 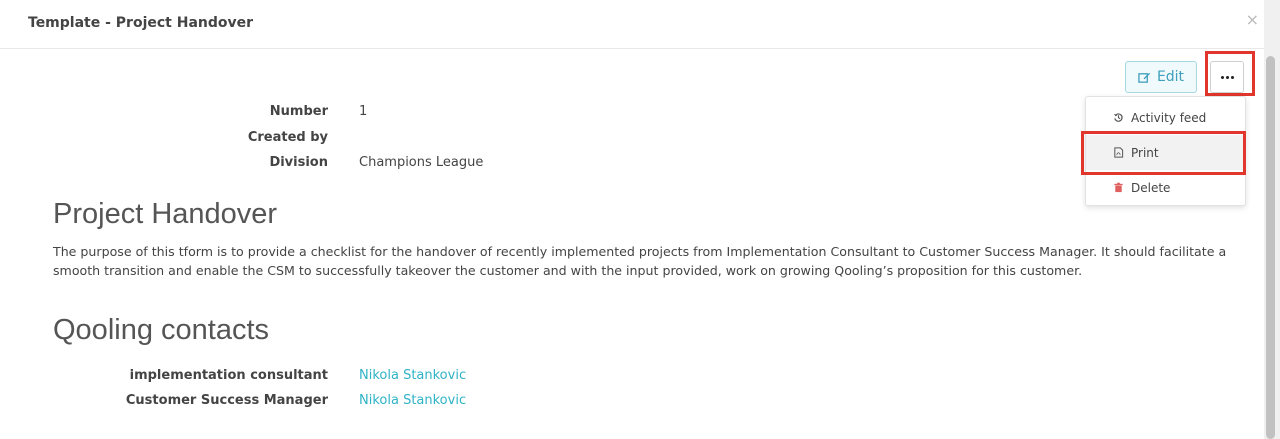 What do you see at coordinates (1170, 77) in the screenshot?
I see `edit-button-label: Edit` at bounding box center [1170, 77].